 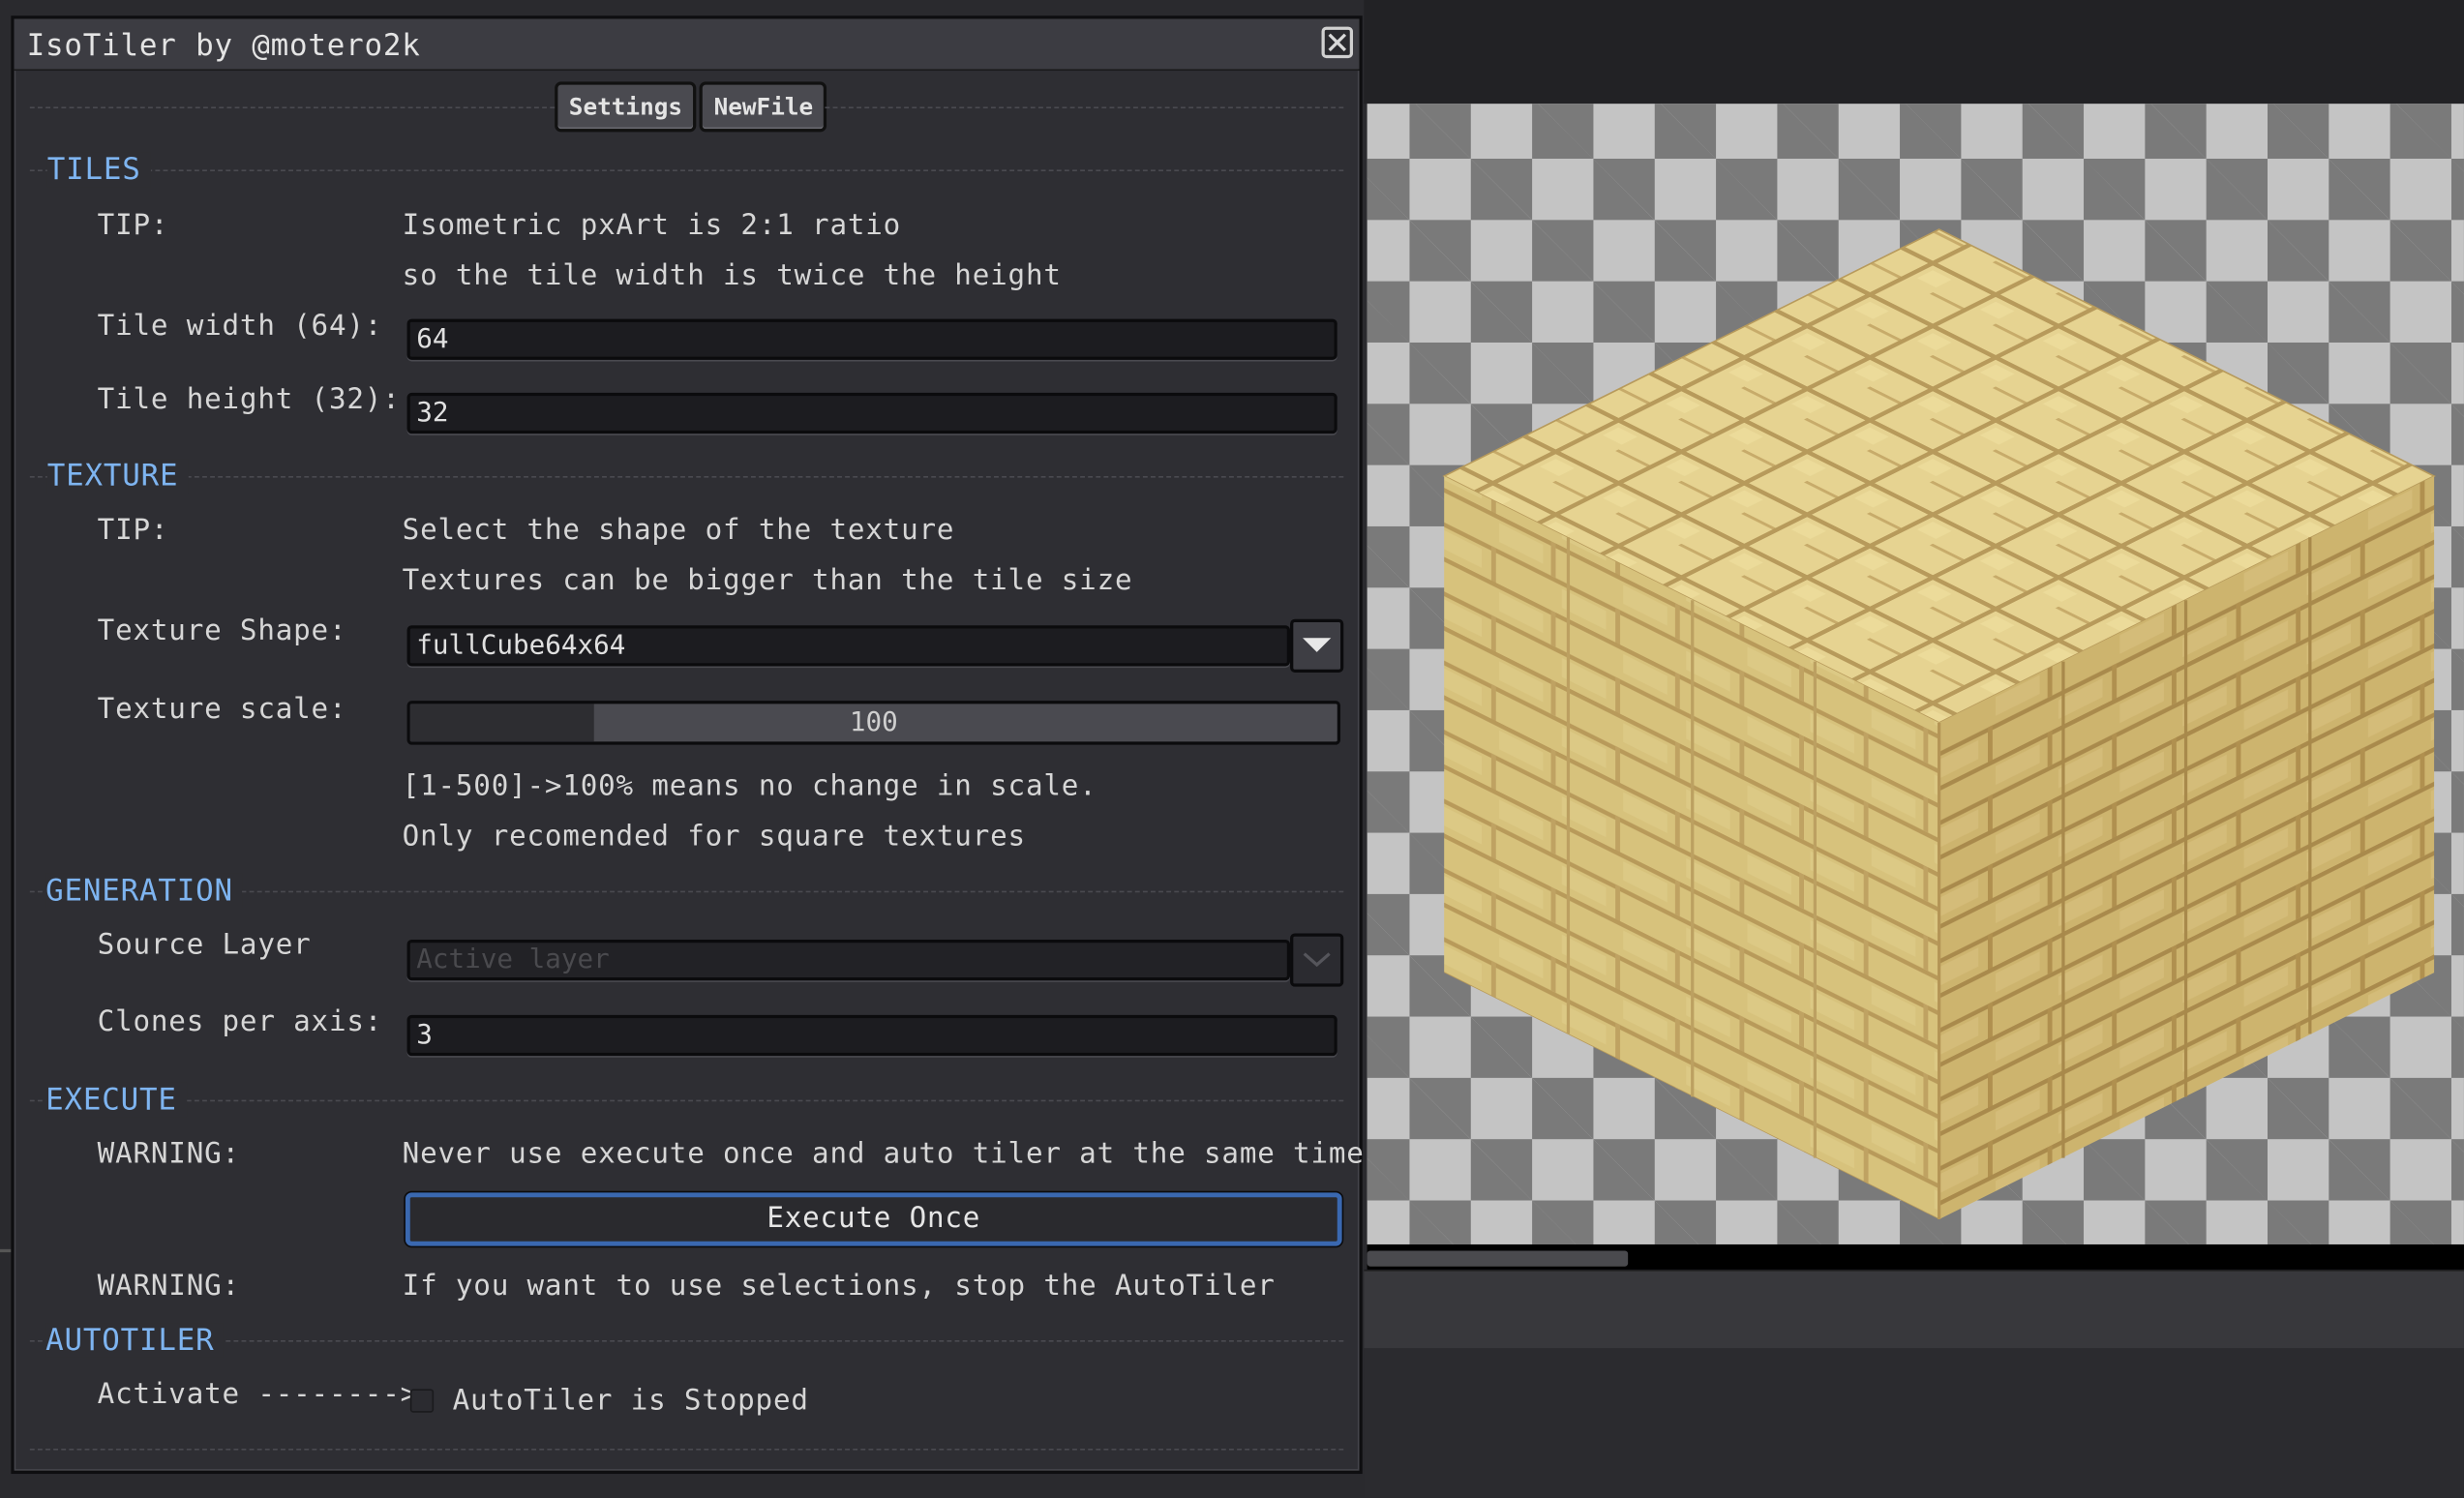 I want to click on texture-shape-dropdown-button, so click(x=1317, y=645).